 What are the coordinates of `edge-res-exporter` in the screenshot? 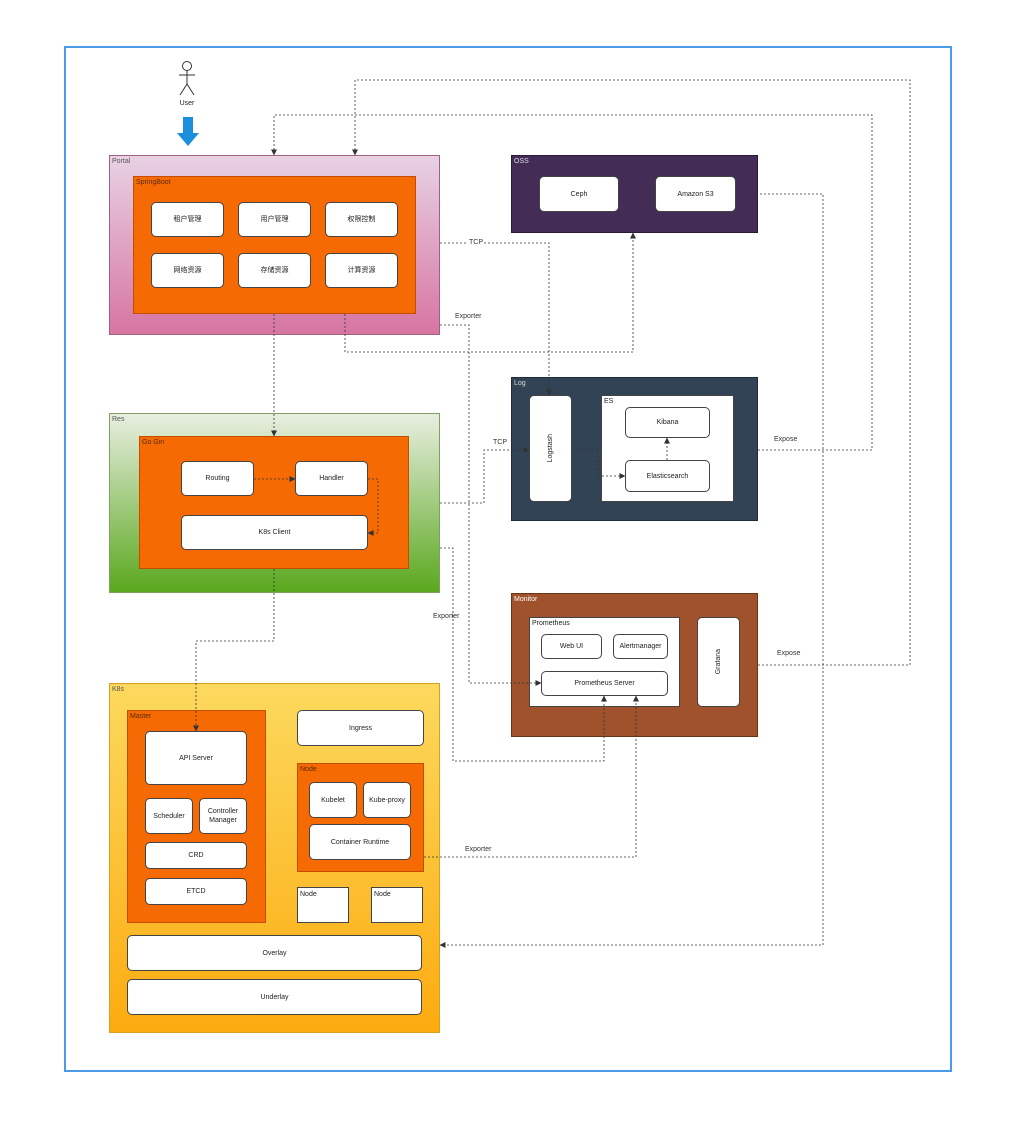 It's located at (523, 654).